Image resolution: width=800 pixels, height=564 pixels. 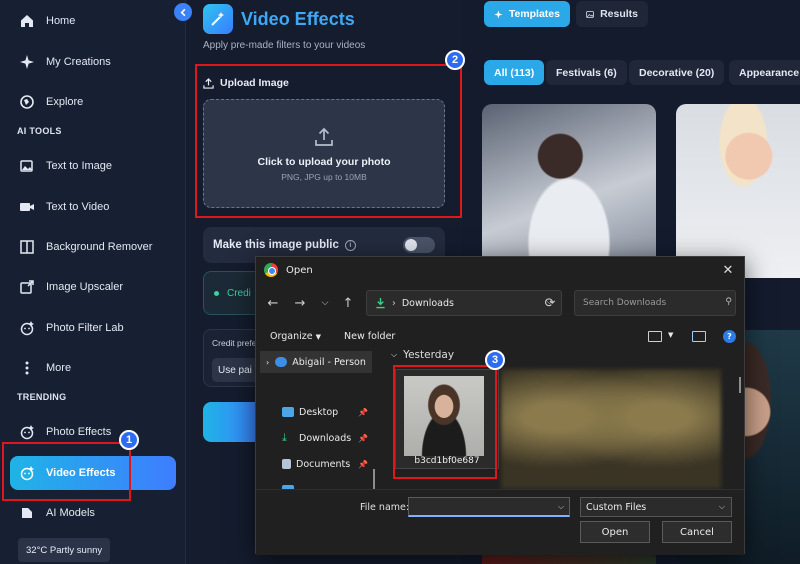 What do you see at coordinates (348, 303) in the screenshot?
I see `up-arrow-icon: ↑` at bounding box center [348, 303].